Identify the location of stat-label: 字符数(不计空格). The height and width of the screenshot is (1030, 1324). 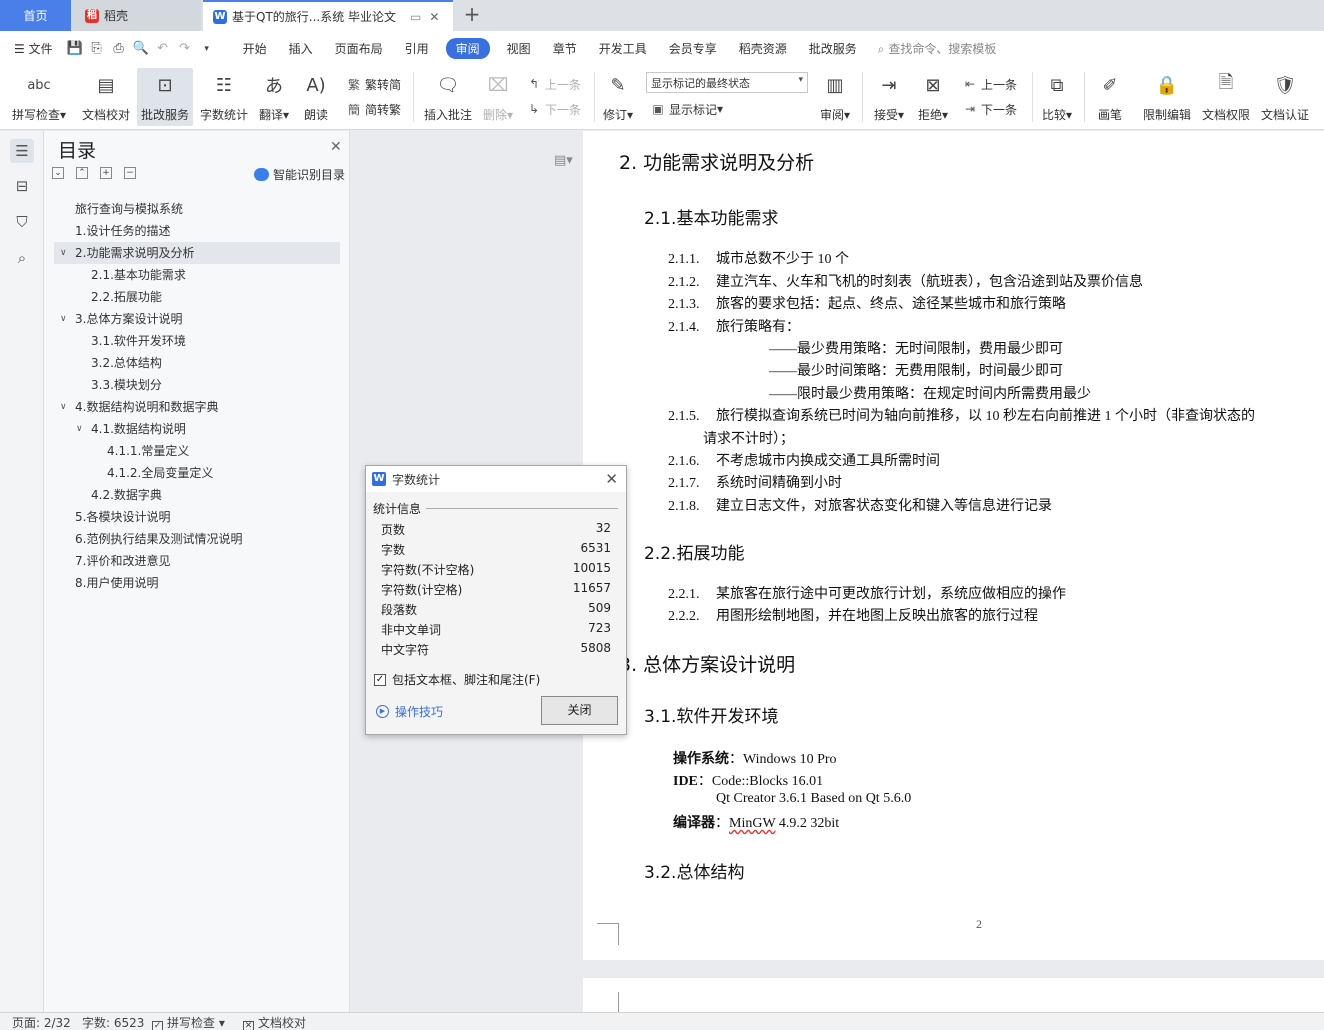
(428, 570).